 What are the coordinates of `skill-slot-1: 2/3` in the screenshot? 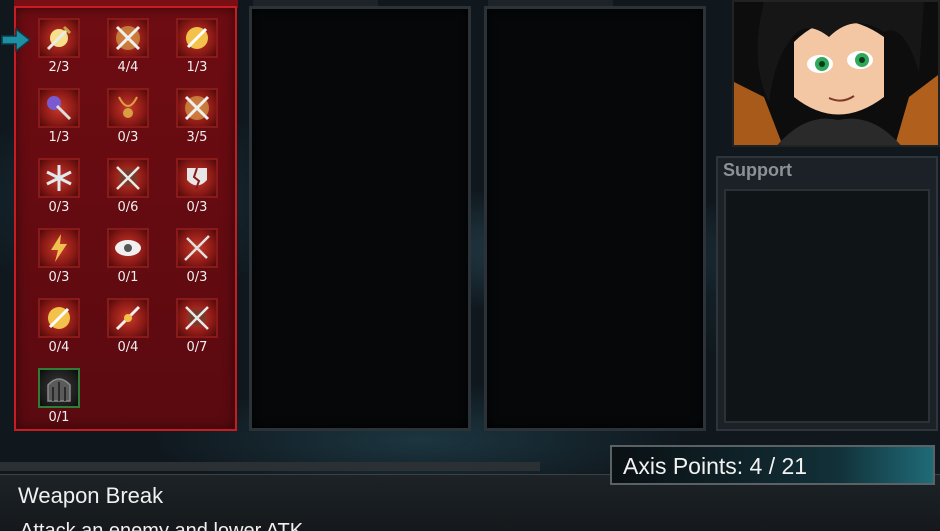 It's located at (61, 50).